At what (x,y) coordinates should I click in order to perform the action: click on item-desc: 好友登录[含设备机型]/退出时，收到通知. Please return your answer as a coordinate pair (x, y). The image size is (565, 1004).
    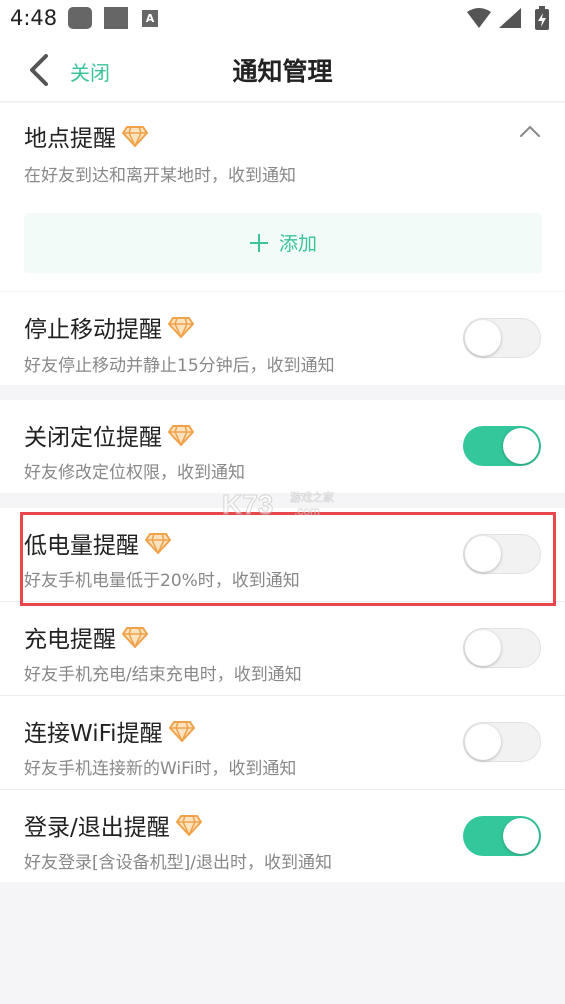
    Looking at the image, I should click on (178, 863).